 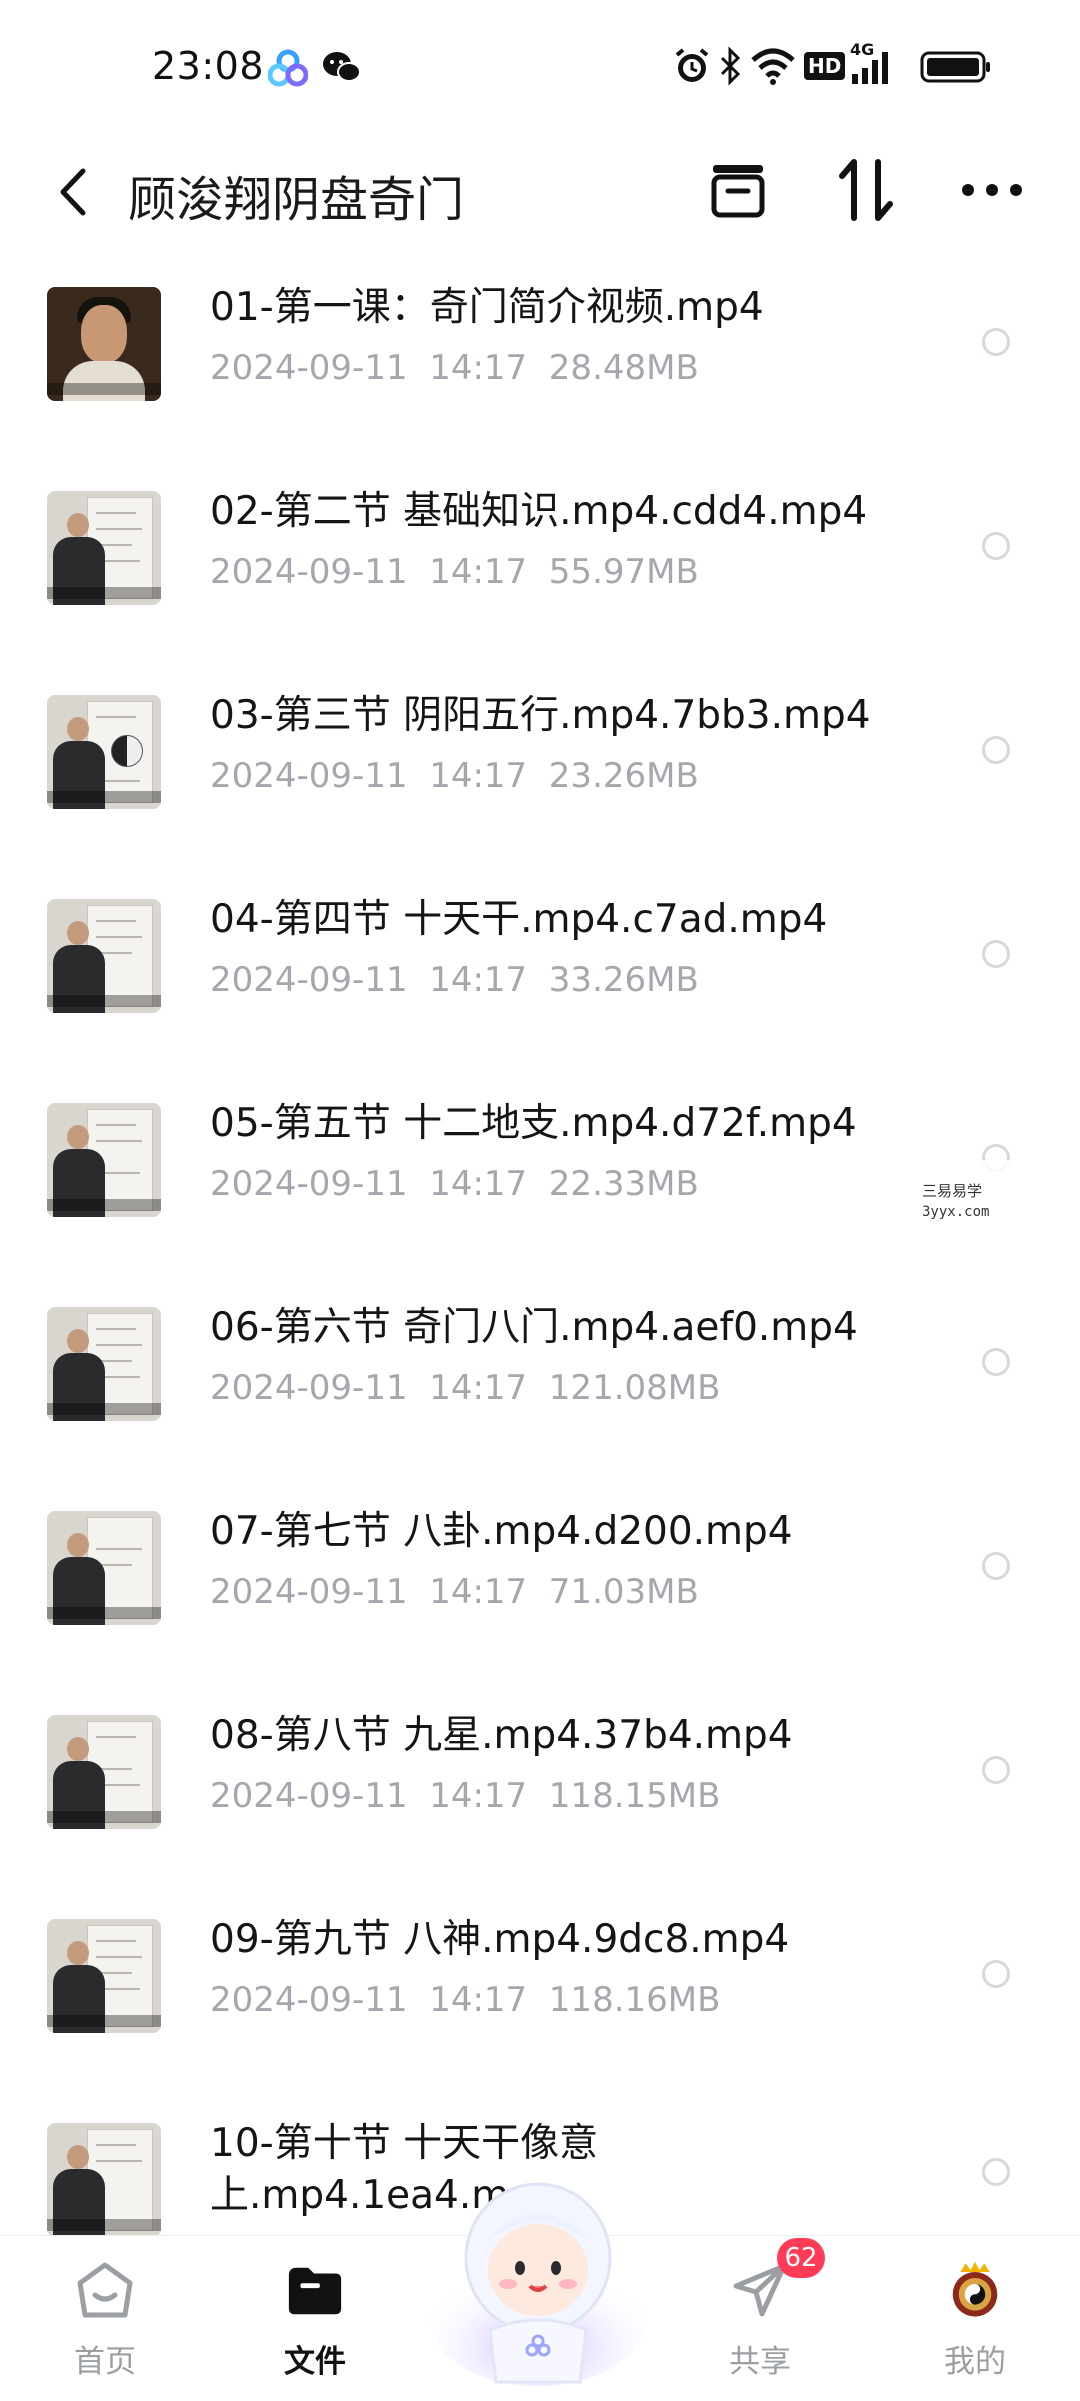 What do you see at coordinates (801, 2258) in the screenshot?
I see `share-badge: 62` at bounding box center [801, 2258].